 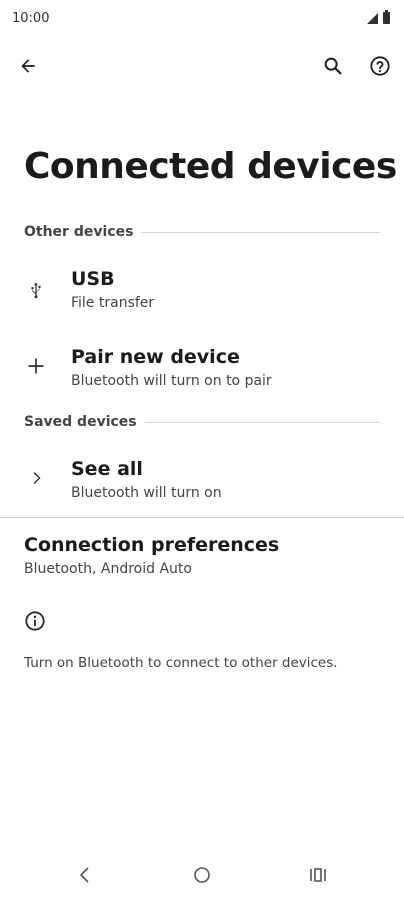 I want to click on list-item-usb: USB File transfer, so click(x=202, y=290).